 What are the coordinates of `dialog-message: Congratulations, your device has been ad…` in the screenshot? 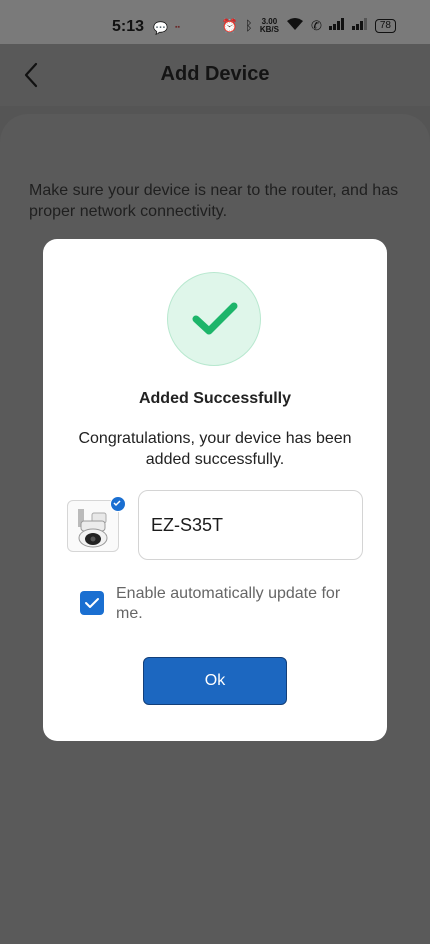 It's located at (215, 449).